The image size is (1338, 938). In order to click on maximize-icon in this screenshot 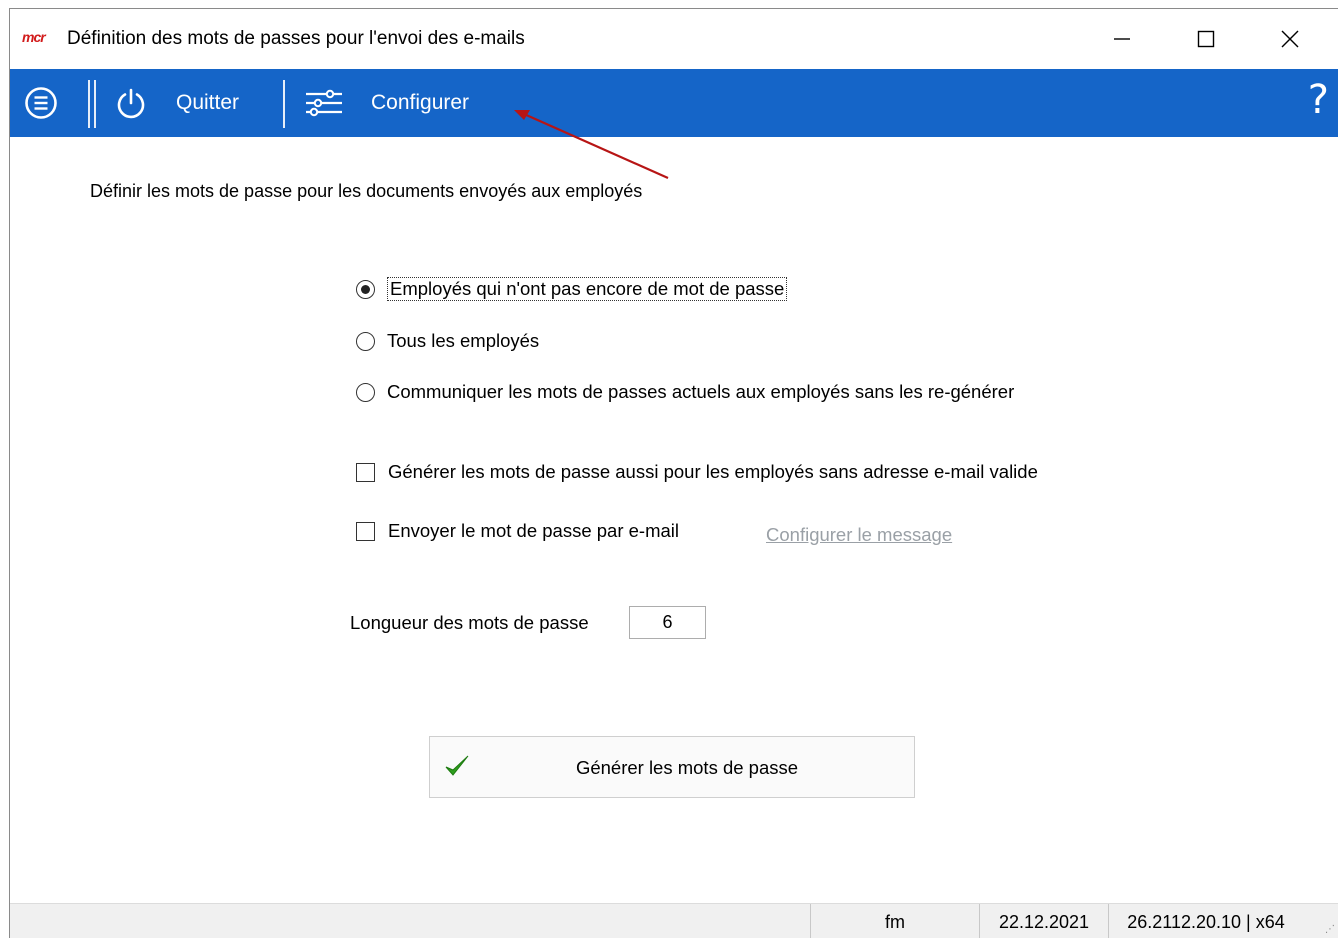, I will do `click(1206, 39)`.